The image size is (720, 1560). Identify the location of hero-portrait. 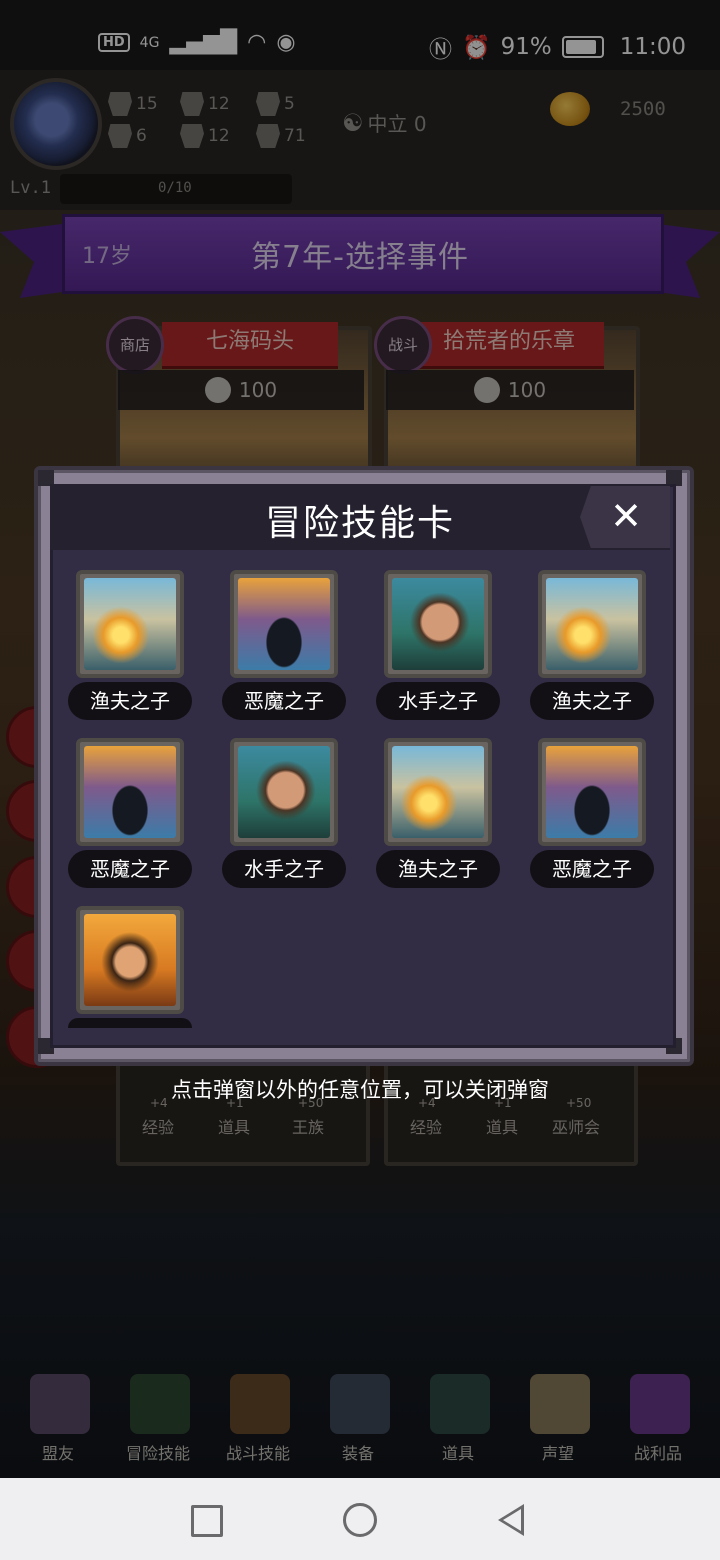
(130, 960).